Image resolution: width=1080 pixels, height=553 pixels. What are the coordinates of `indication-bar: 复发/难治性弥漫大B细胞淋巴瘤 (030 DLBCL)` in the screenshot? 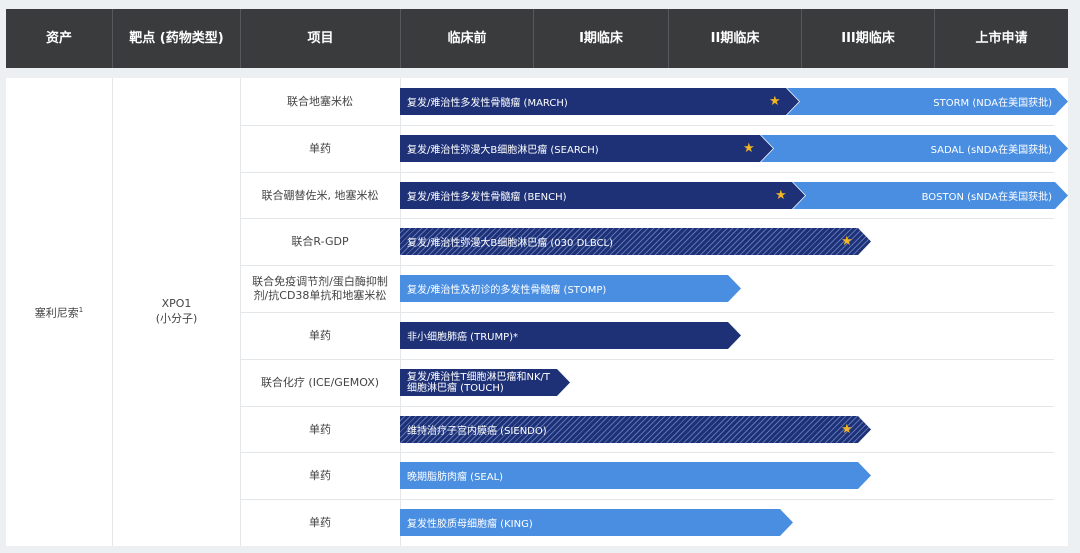 It's located at (635, 241).